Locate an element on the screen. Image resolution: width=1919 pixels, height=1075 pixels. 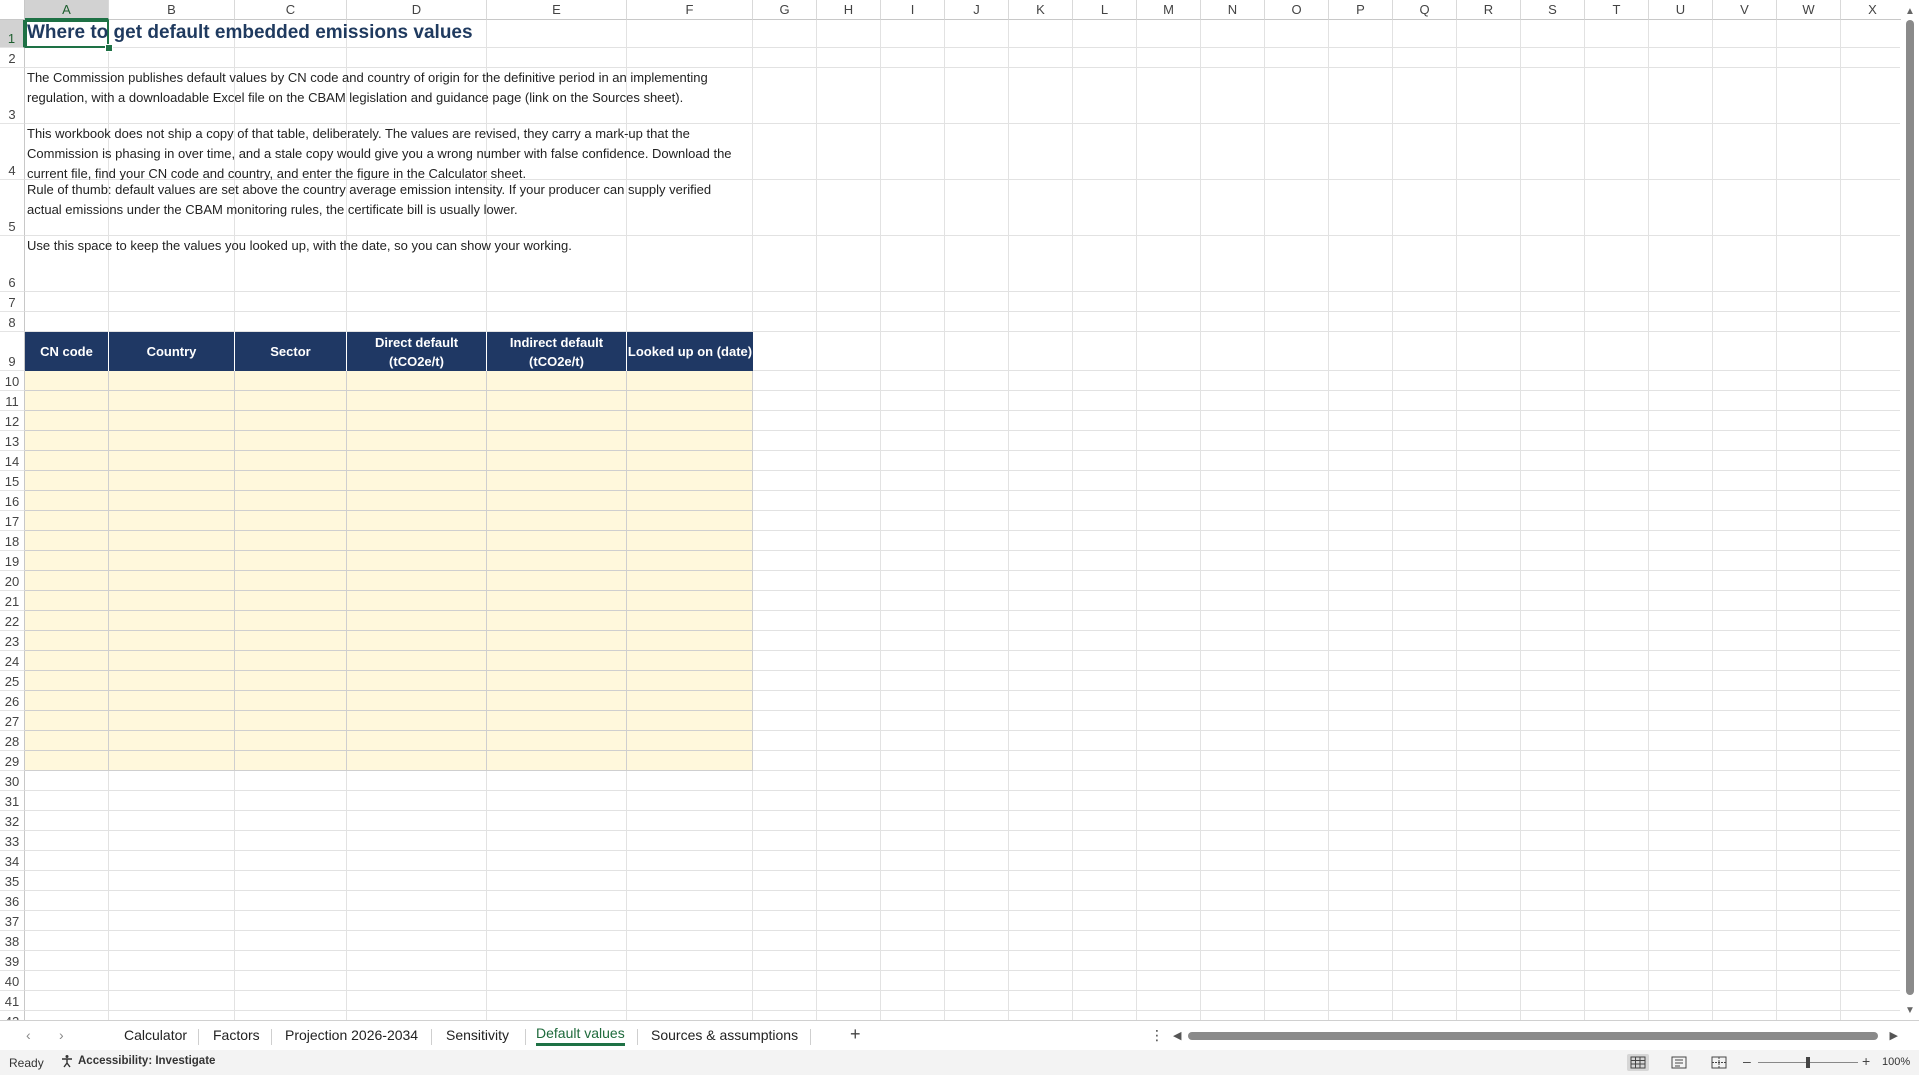
normal-view-icon is located at coordinates (1638, 1062).